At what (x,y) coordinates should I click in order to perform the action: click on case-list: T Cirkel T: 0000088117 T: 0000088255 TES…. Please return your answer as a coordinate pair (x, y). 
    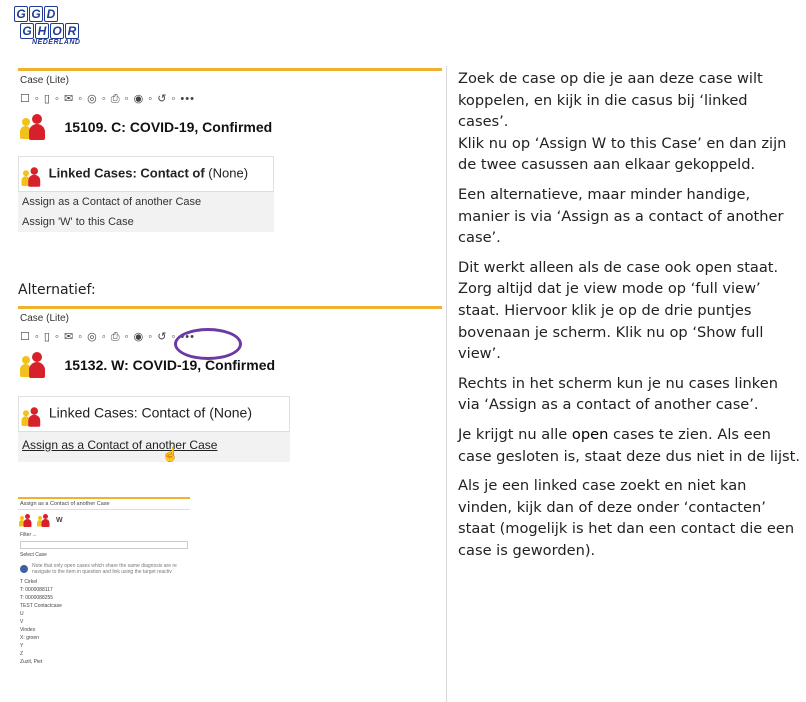
    Looking at the image, I should click on (104, 622).